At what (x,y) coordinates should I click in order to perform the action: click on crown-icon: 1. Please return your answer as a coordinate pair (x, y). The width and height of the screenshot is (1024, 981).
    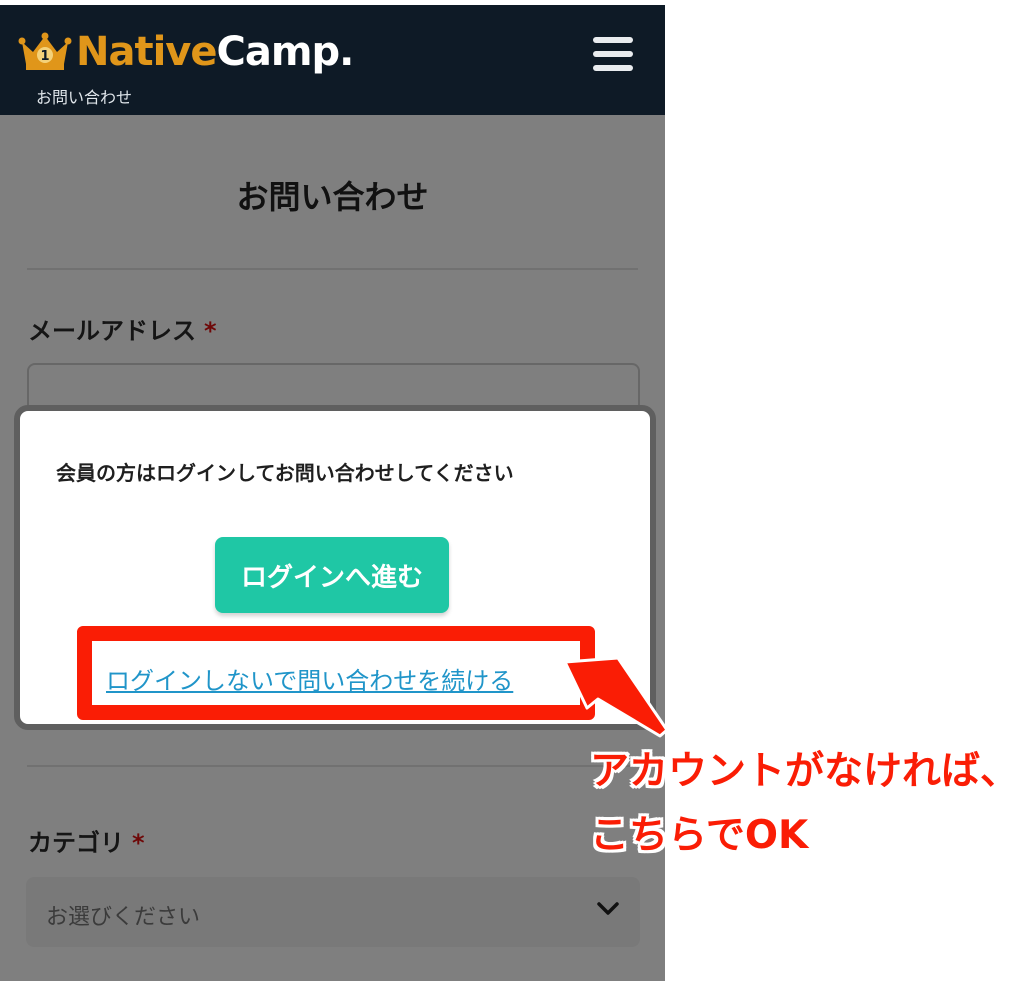
    Looking at the image, I should click on (45, 51).